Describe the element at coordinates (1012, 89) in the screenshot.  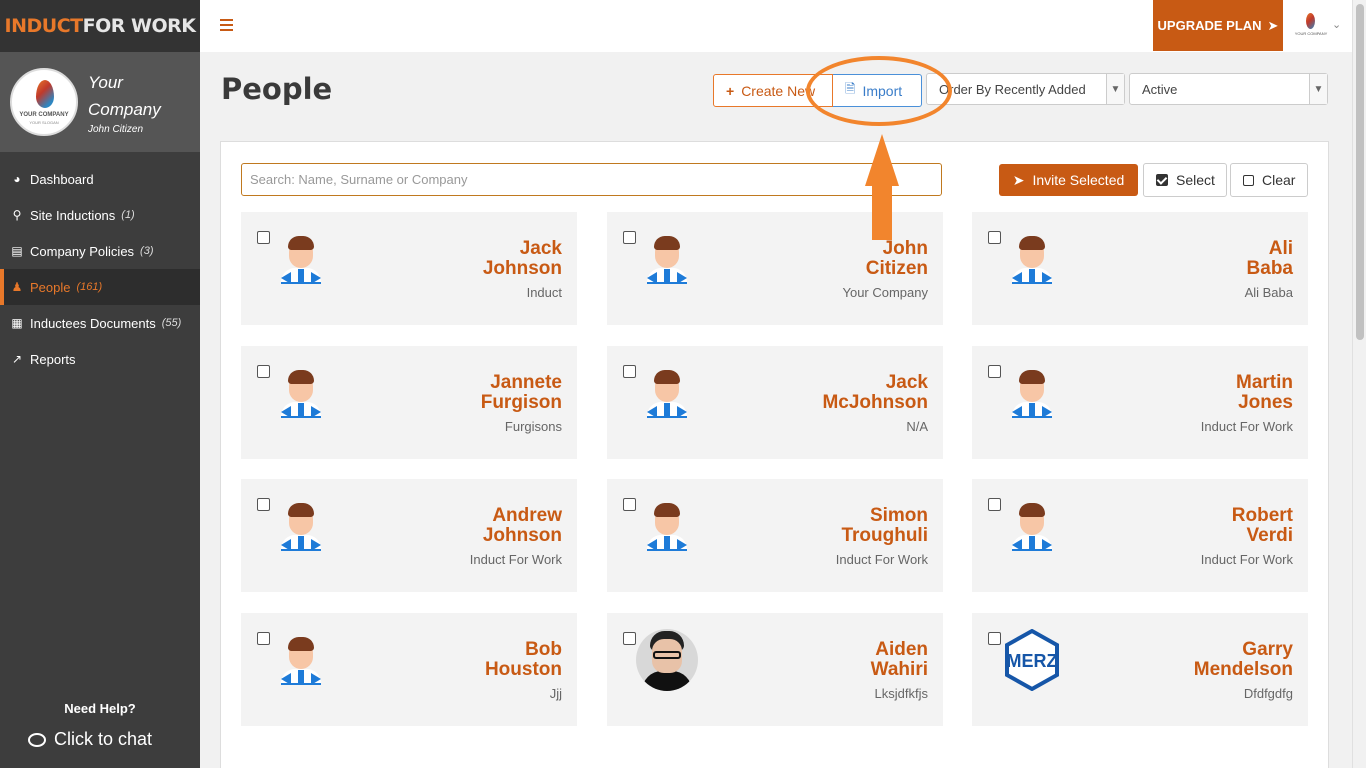
I see `order-by-value: Order By Recently Added` at that location.